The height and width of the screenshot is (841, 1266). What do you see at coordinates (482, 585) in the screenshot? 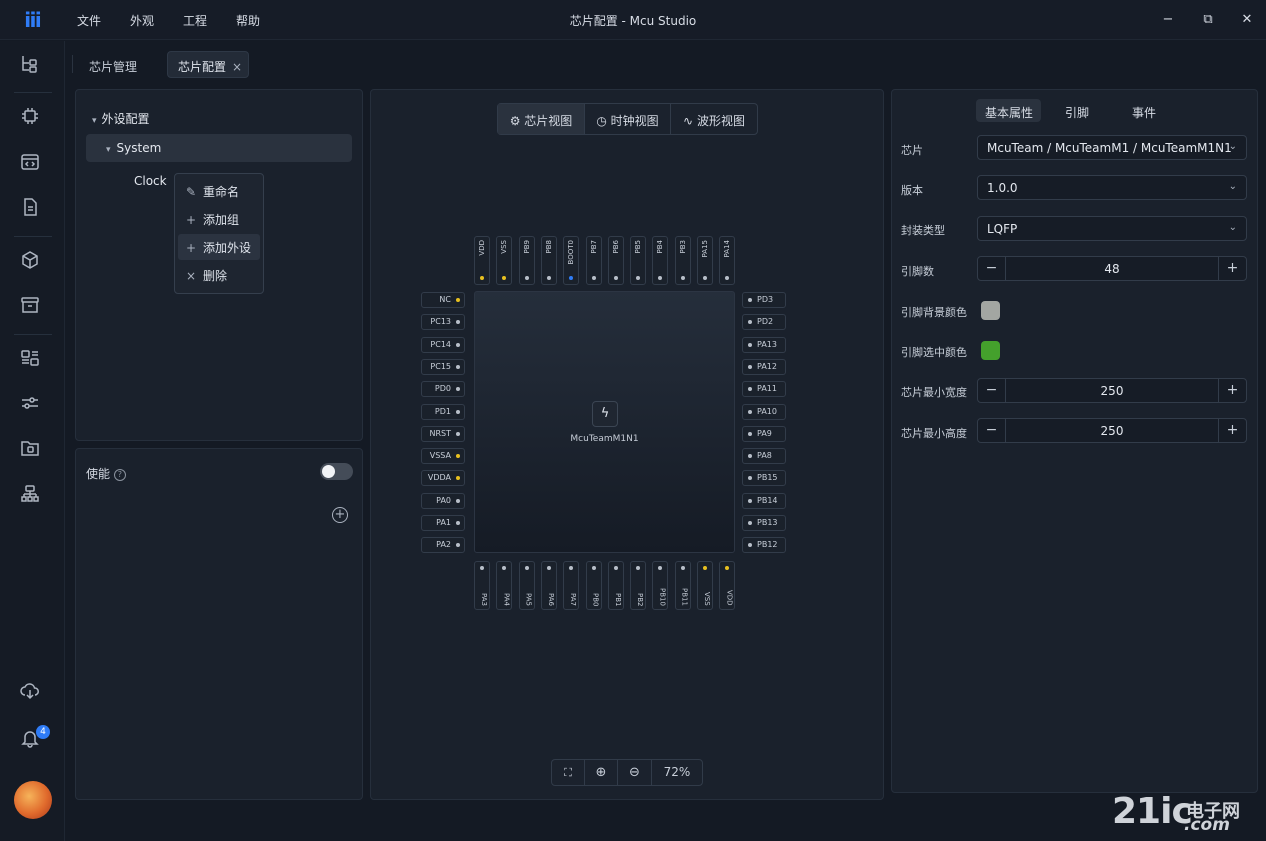
I see `pin-pa3: PA3` at bounding box center [482, 585].